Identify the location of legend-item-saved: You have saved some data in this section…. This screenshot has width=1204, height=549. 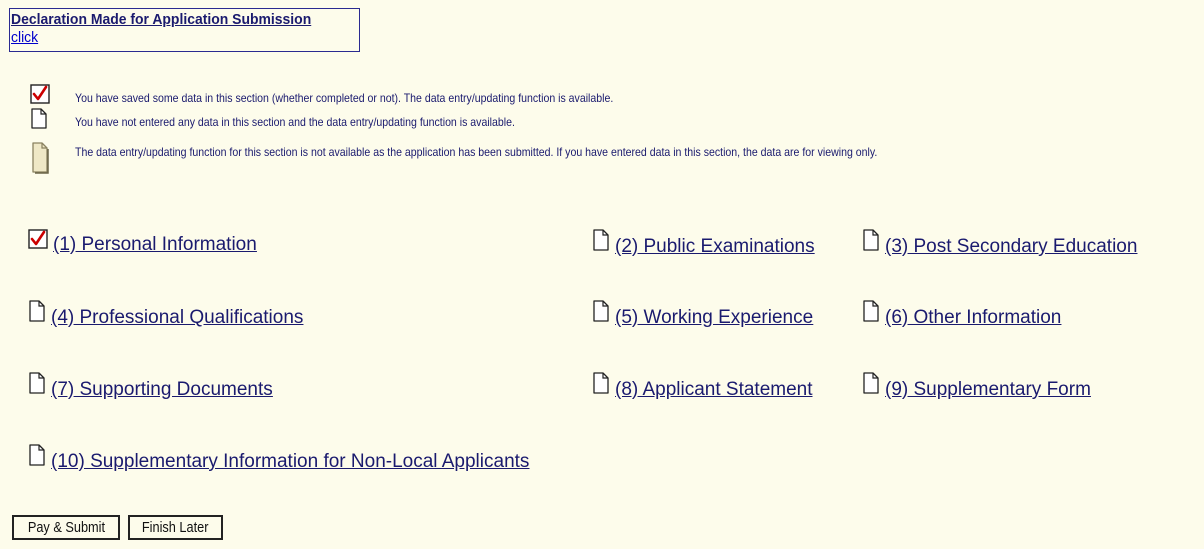
(580, 94).